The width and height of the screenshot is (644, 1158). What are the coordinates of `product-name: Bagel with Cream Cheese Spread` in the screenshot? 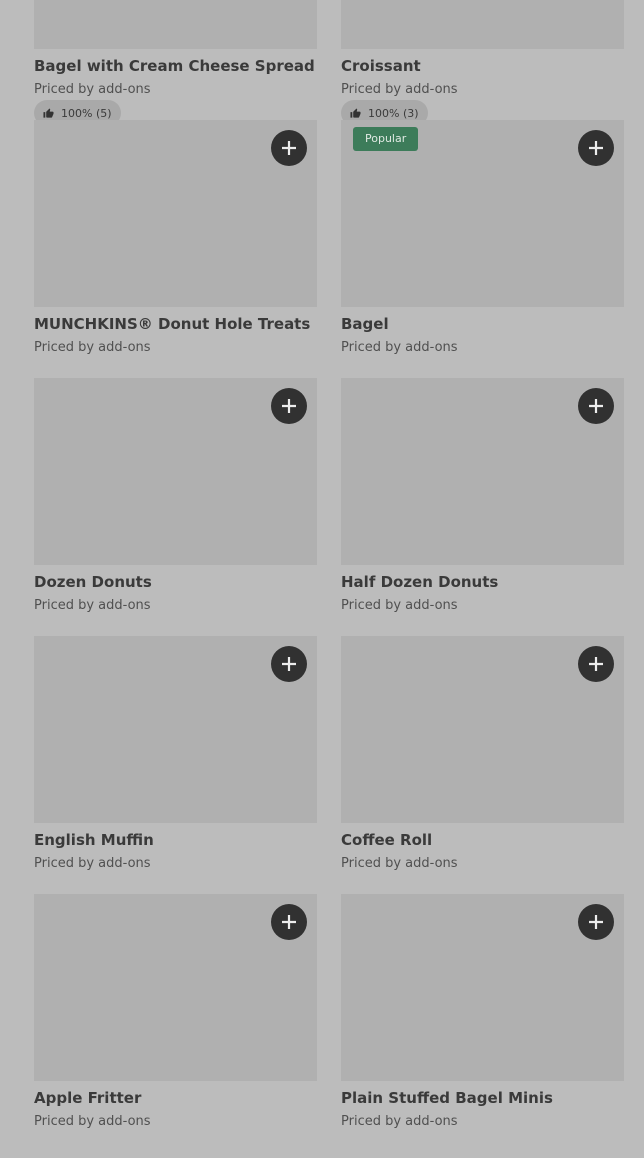 It's located at (174, 66).